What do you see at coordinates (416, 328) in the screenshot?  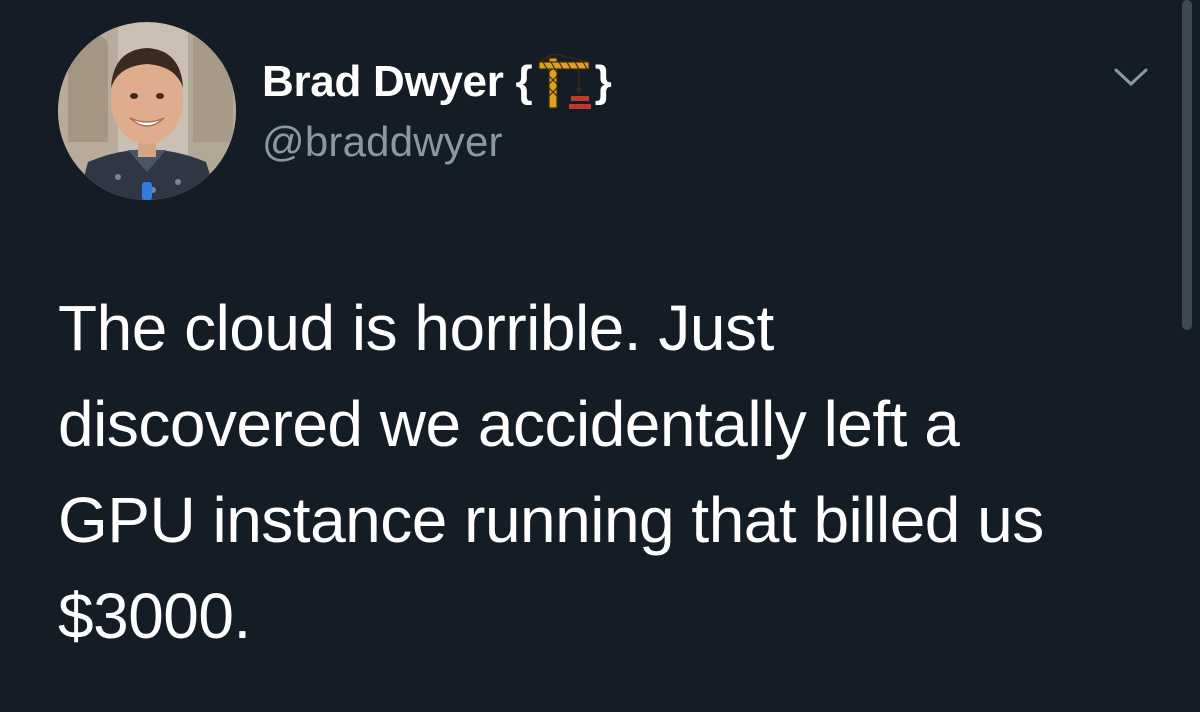 I see `tweet-text-line: The cloud is horrible. Just` at bounding box center [416, 328].